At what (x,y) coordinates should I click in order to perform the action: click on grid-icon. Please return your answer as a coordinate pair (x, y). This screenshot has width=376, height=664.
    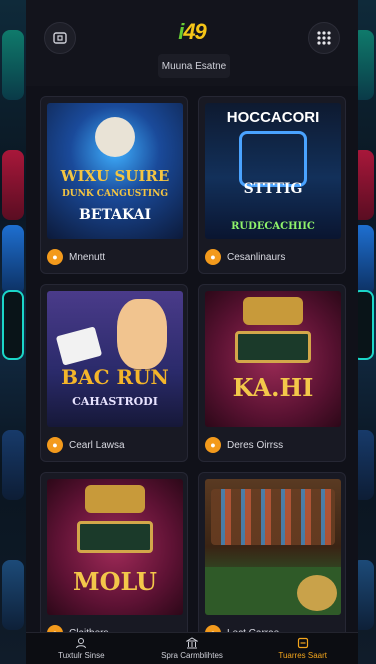
    Looking at the image, I should click on (324, 38).